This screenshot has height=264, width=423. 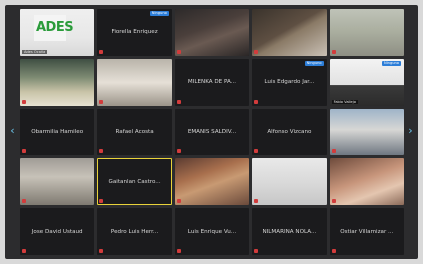 I want to click on participant-tile: Fabio Vallejo Ninguno, so click(x=366, y=82).